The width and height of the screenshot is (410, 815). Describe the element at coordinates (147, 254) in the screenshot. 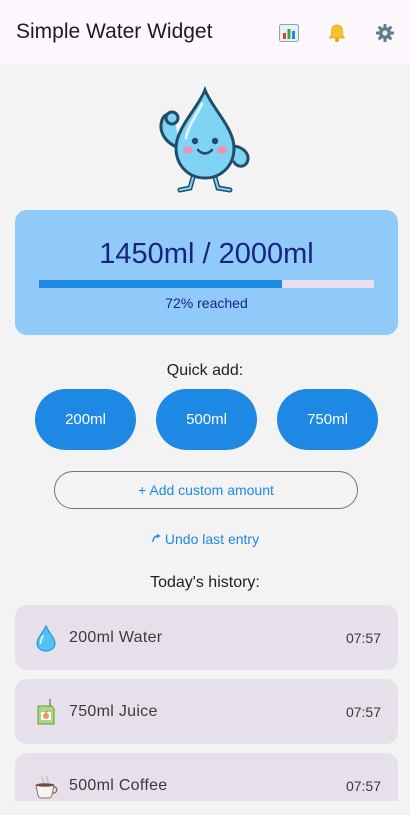

I see `consumed-amount: 1450ml` at that location.